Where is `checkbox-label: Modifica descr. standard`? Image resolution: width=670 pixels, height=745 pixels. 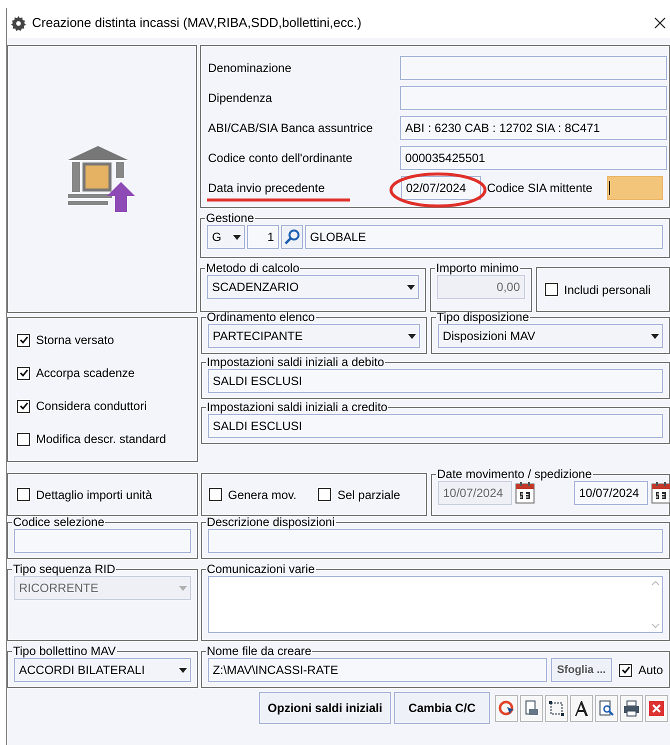
checkbox-label: Modifica descr. standard is located at coordinates (101, 439).